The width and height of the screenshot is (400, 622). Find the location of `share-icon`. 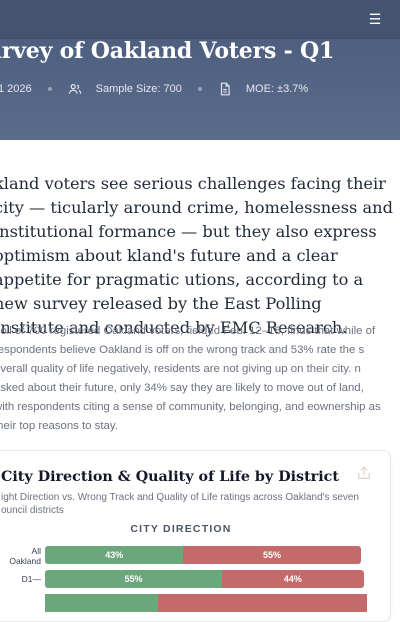

share-icon is located at coordinates (364, 475).